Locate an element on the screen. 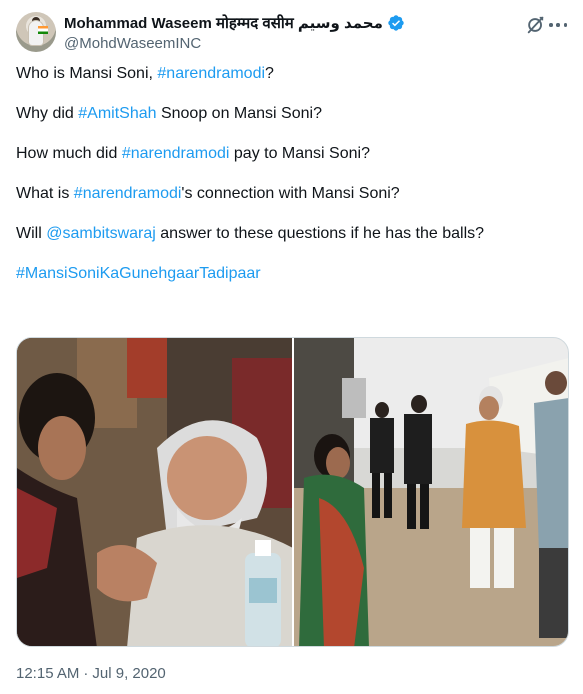  tweet-paragraph: Why did #AmitShah Snoop on Mansi Soni? is located at coordinates (291, 114).